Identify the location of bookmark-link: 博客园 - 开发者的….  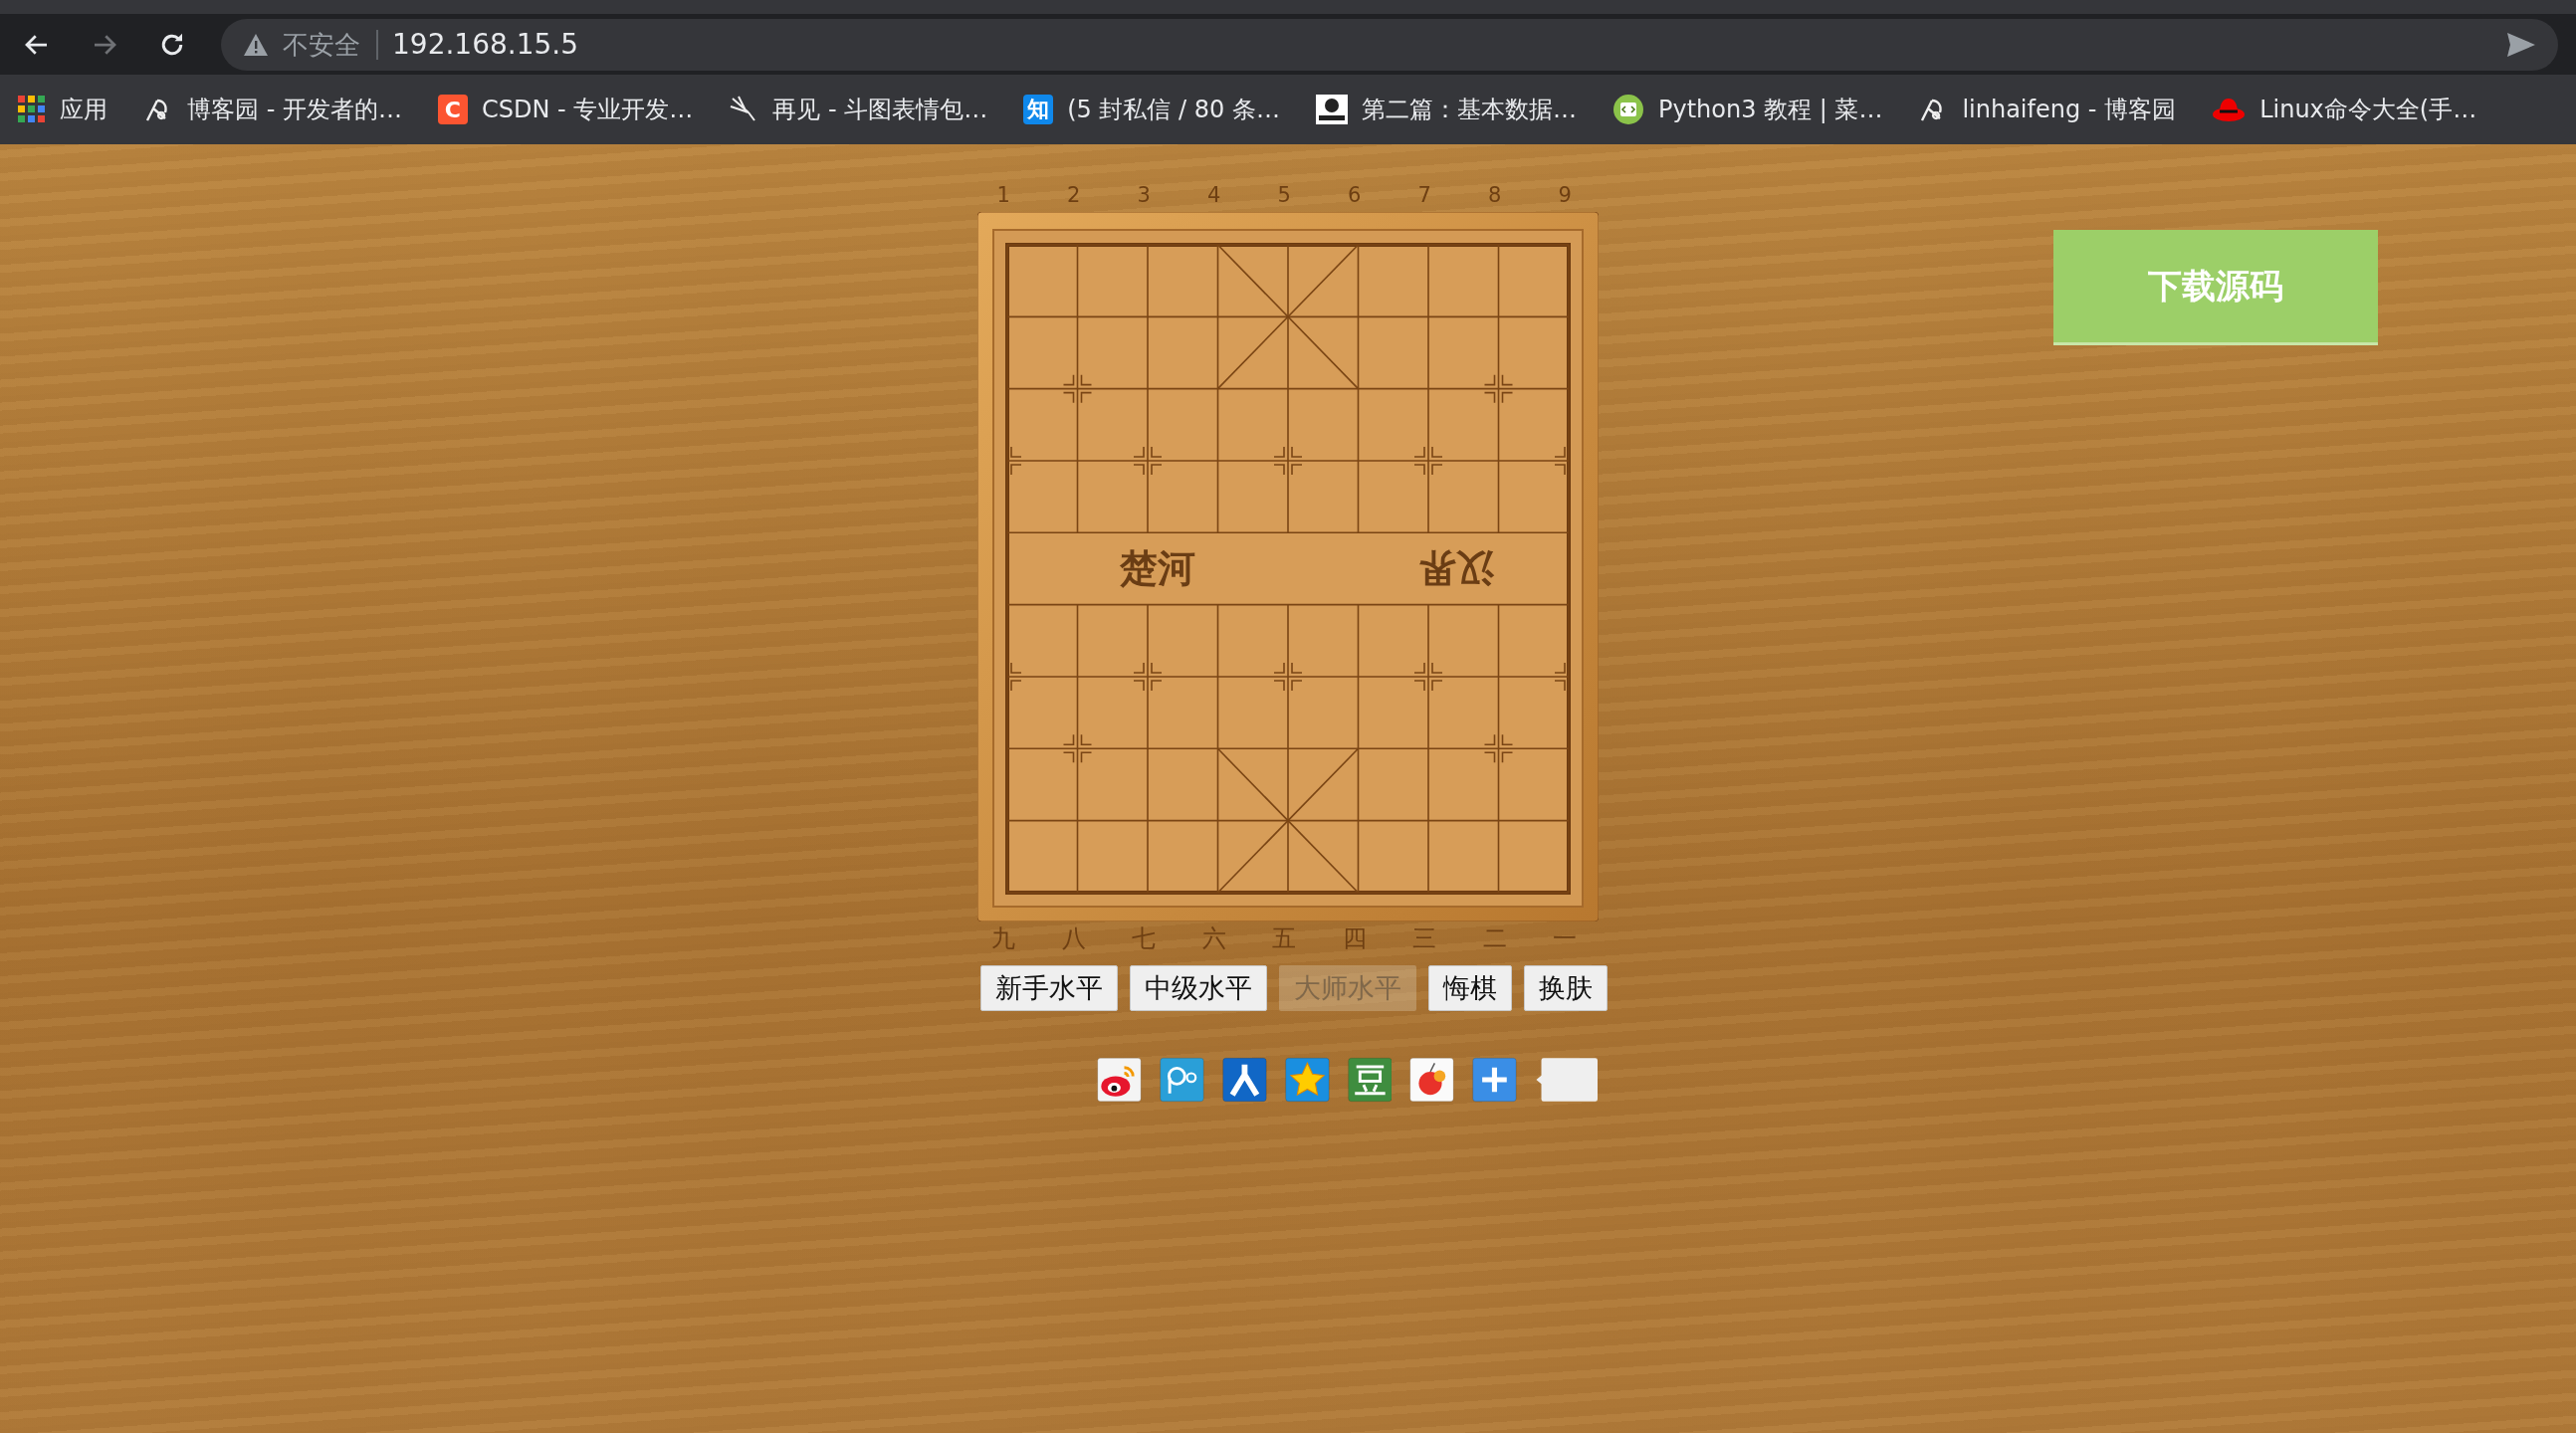
(272, 109).